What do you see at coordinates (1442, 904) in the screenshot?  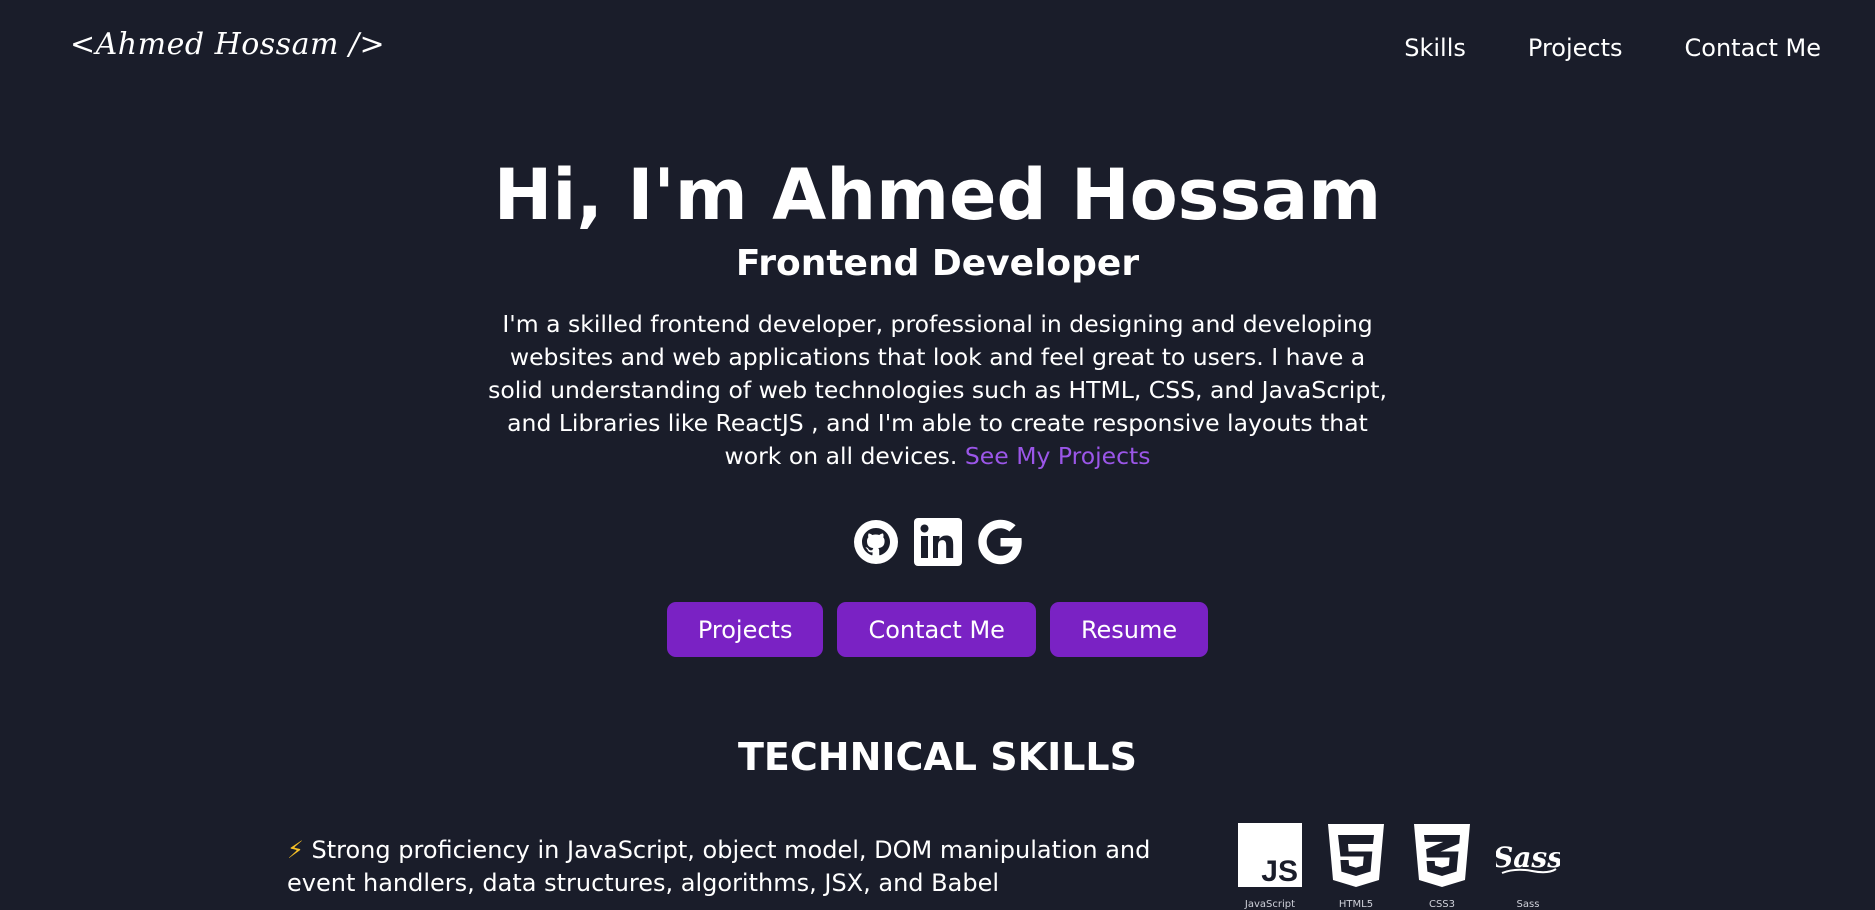 I see `tech-label: CSS3` at bounding box center [1442, 904].